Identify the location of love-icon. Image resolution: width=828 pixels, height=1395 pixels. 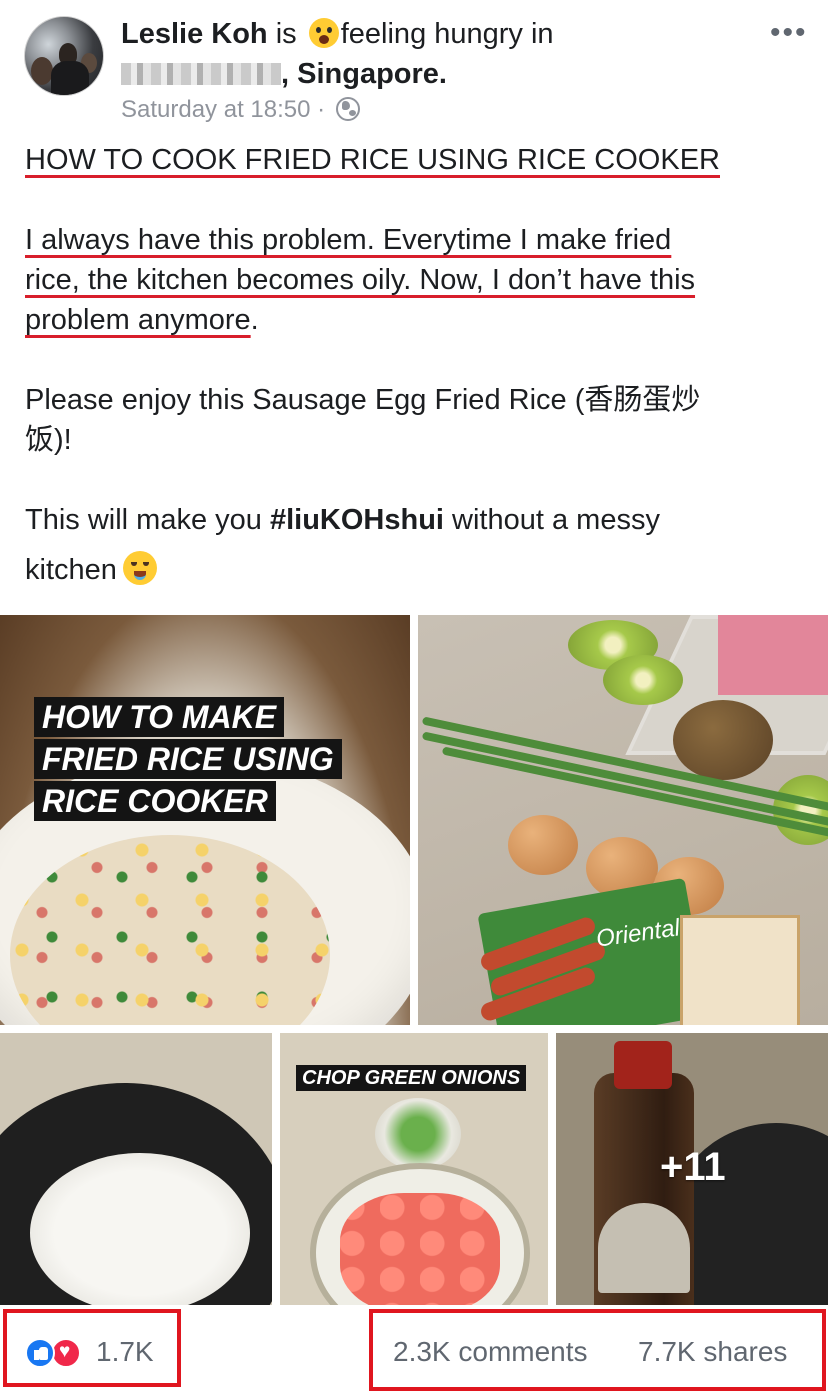
(66, 1353).